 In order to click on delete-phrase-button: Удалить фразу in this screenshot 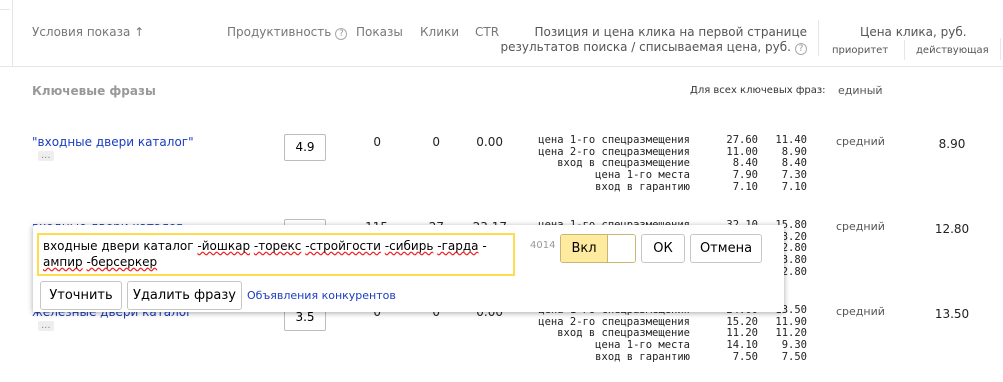, I will do `click(184, 295)`.